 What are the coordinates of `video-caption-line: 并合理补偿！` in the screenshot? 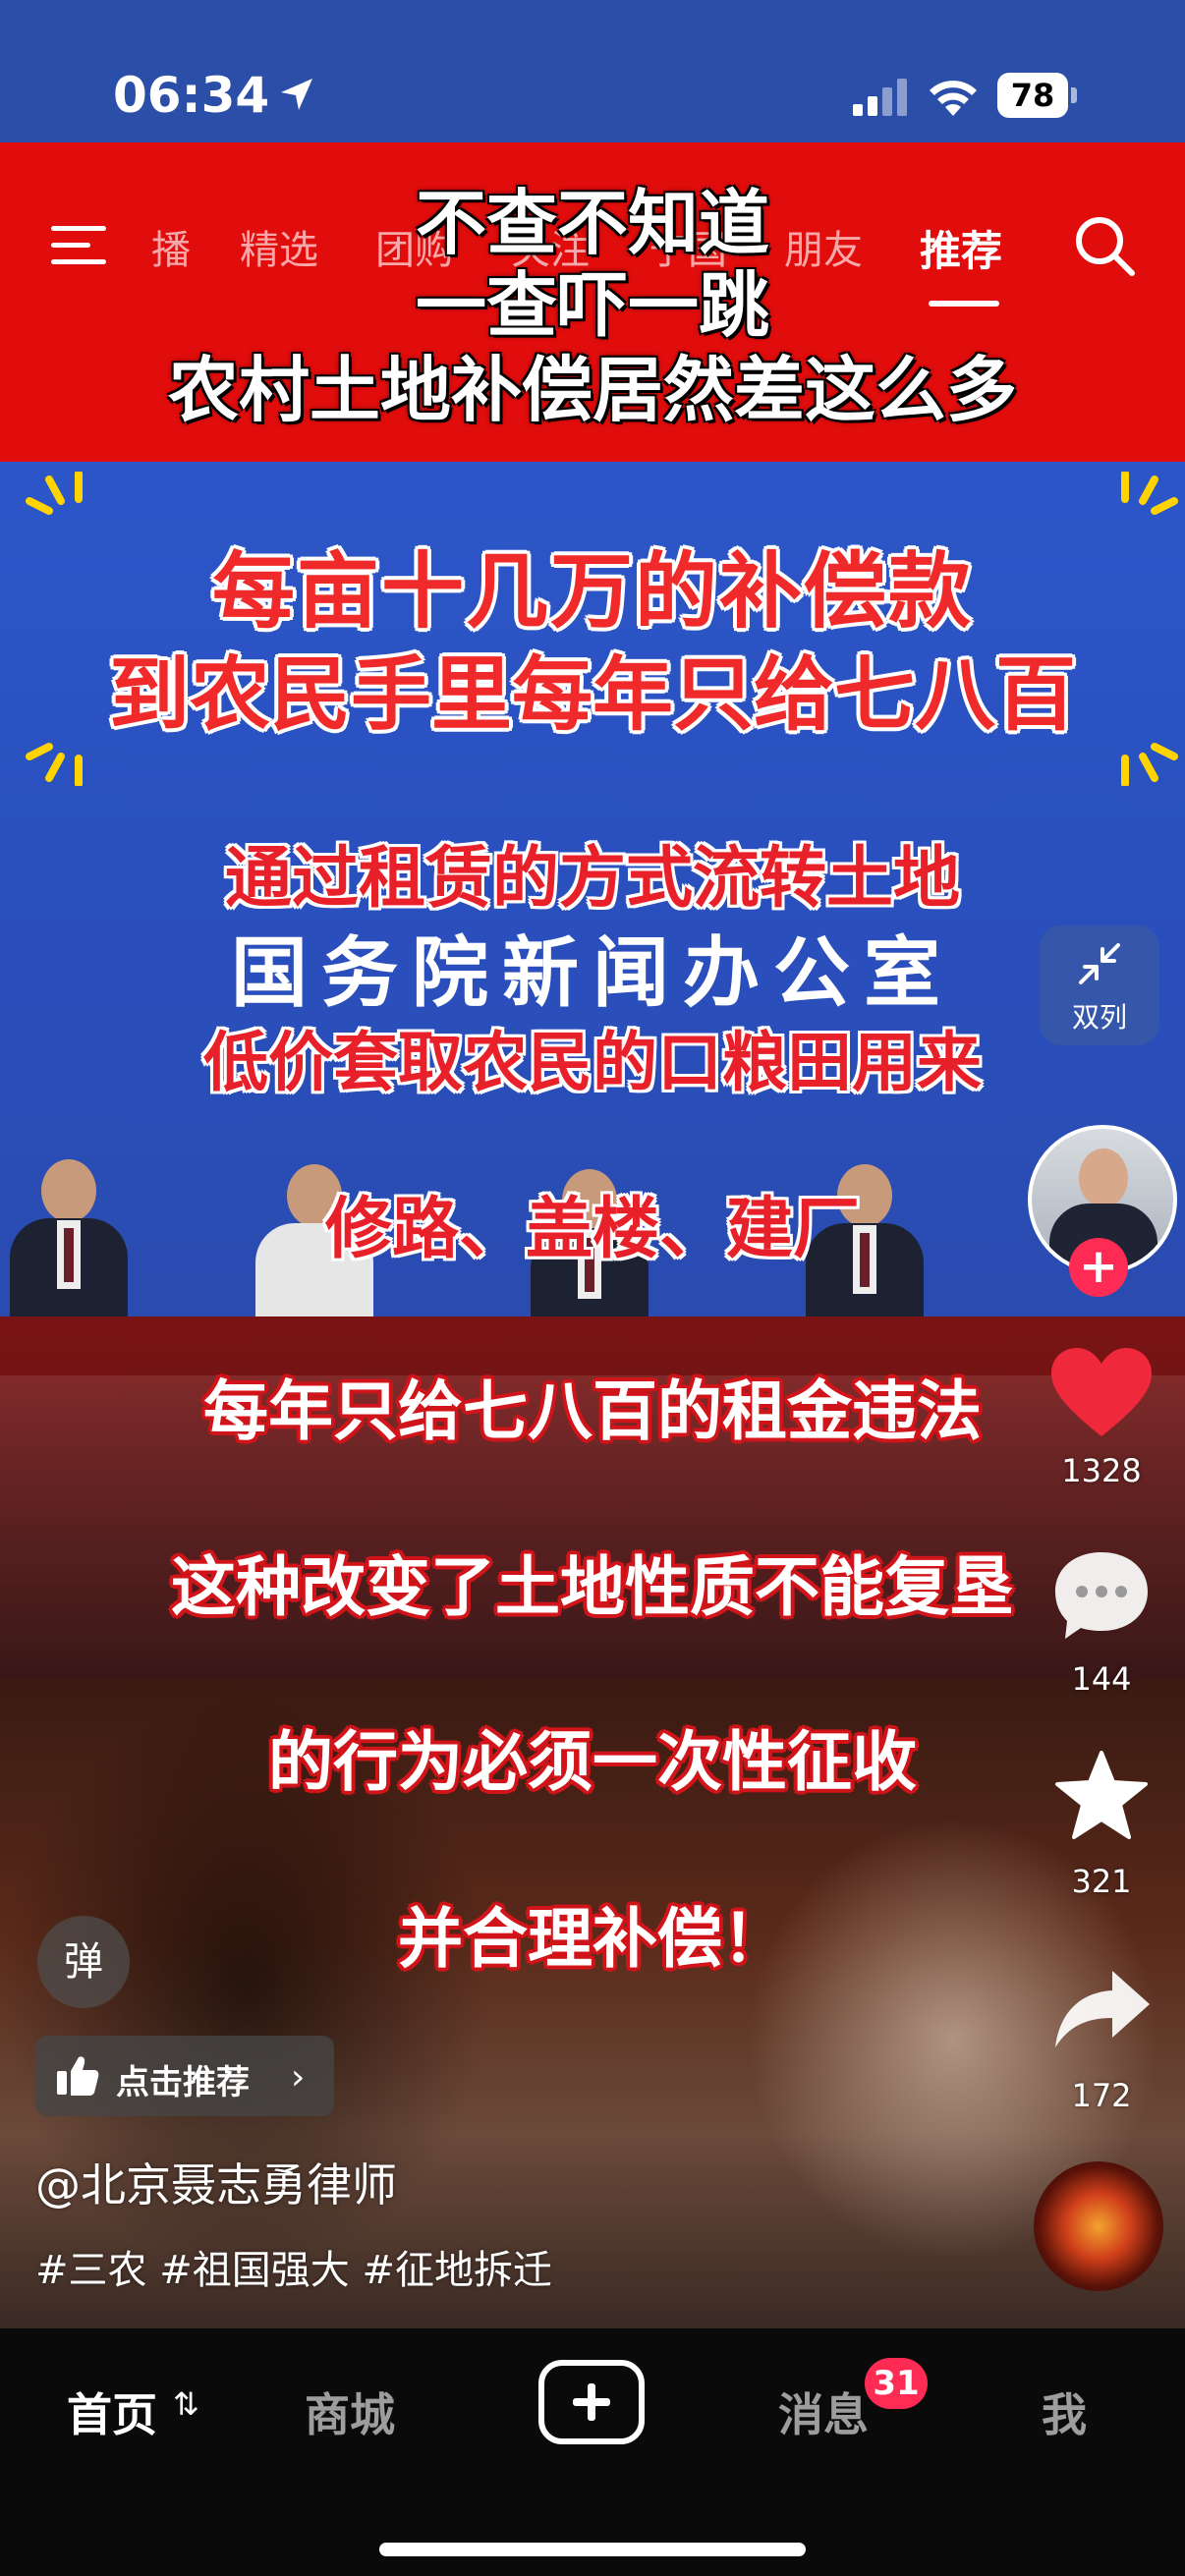 It's located at (592, 1939).